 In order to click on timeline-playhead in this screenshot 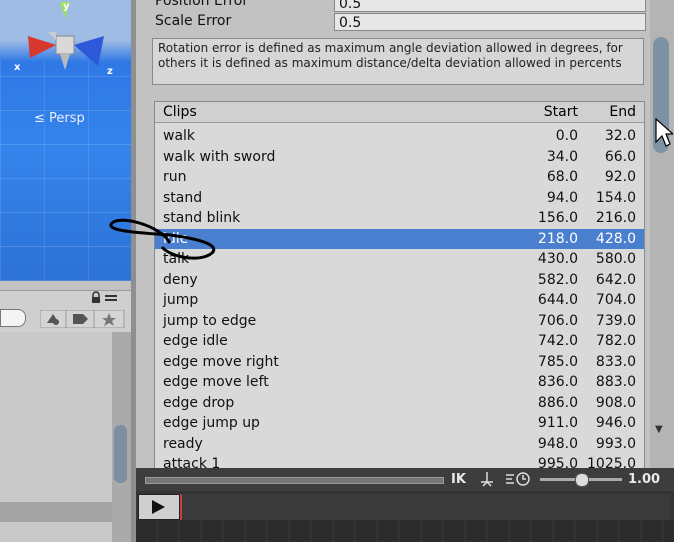, I will do `click(181, 507)`.